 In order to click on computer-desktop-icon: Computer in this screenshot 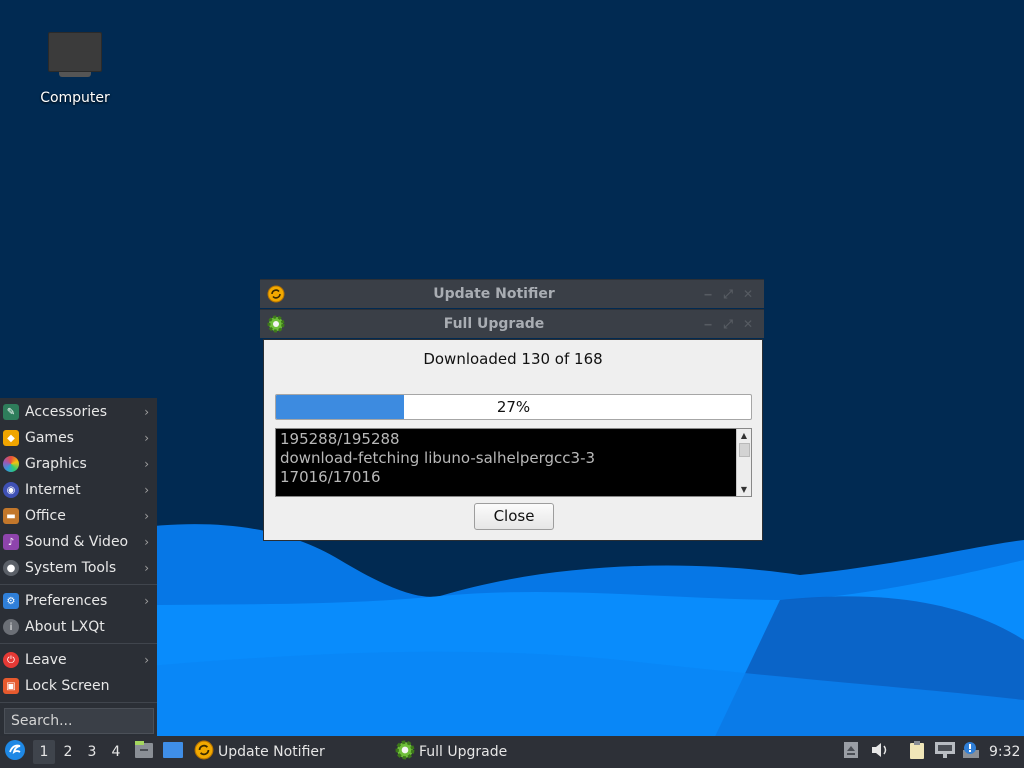, I will do `click(75, 67)`.